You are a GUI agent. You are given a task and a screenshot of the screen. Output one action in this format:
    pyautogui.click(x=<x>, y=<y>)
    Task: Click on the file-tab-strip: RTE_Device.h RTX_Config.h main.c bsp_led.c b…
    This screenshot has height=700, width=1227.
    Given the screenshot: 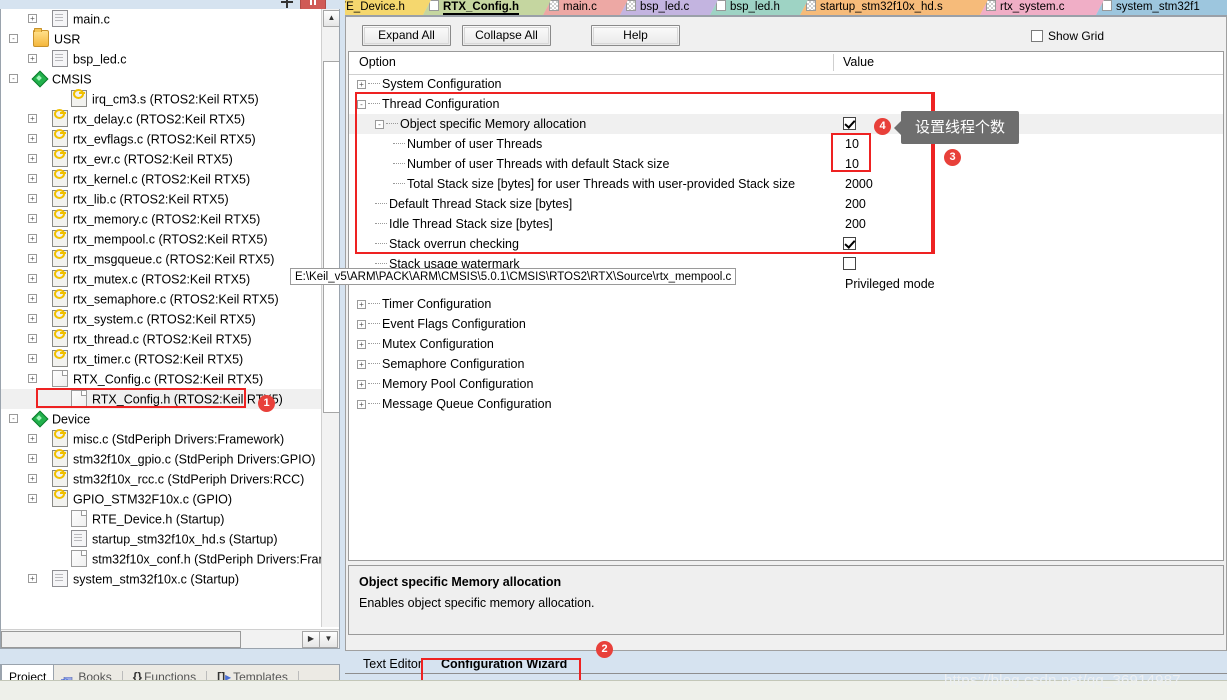 What is the action you would take?
    pyautogui.click(x=786, y=7)
    